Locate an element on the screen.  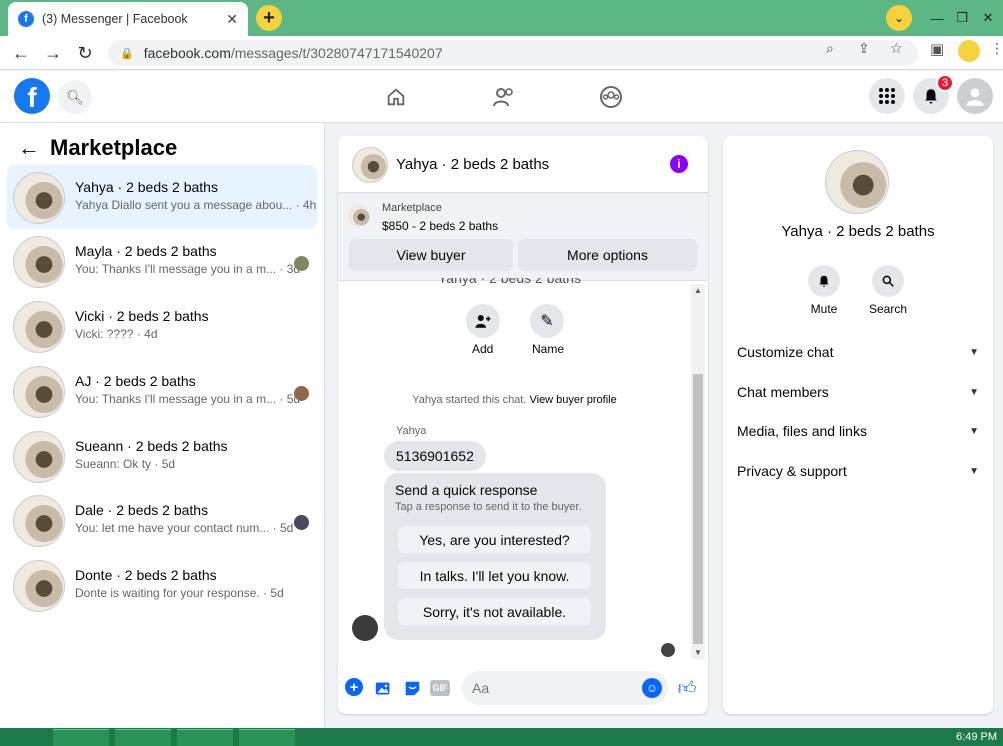
message-bubble: 5136901652 is located at coordinates (435, 456).